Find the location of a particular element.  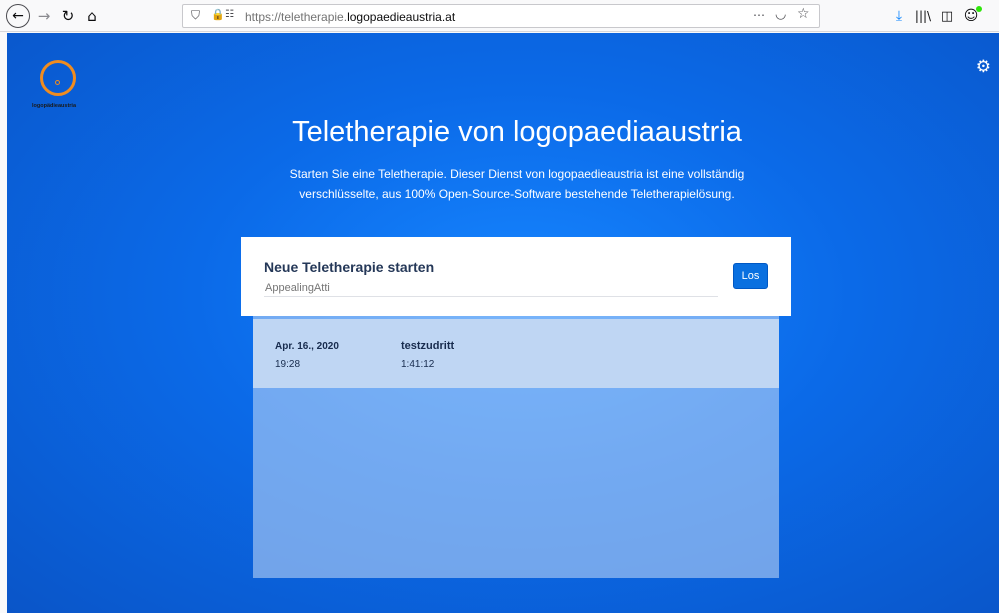

start-meeting-card: Neue Teletherapie starten Los is located at coordinates (516, 276).